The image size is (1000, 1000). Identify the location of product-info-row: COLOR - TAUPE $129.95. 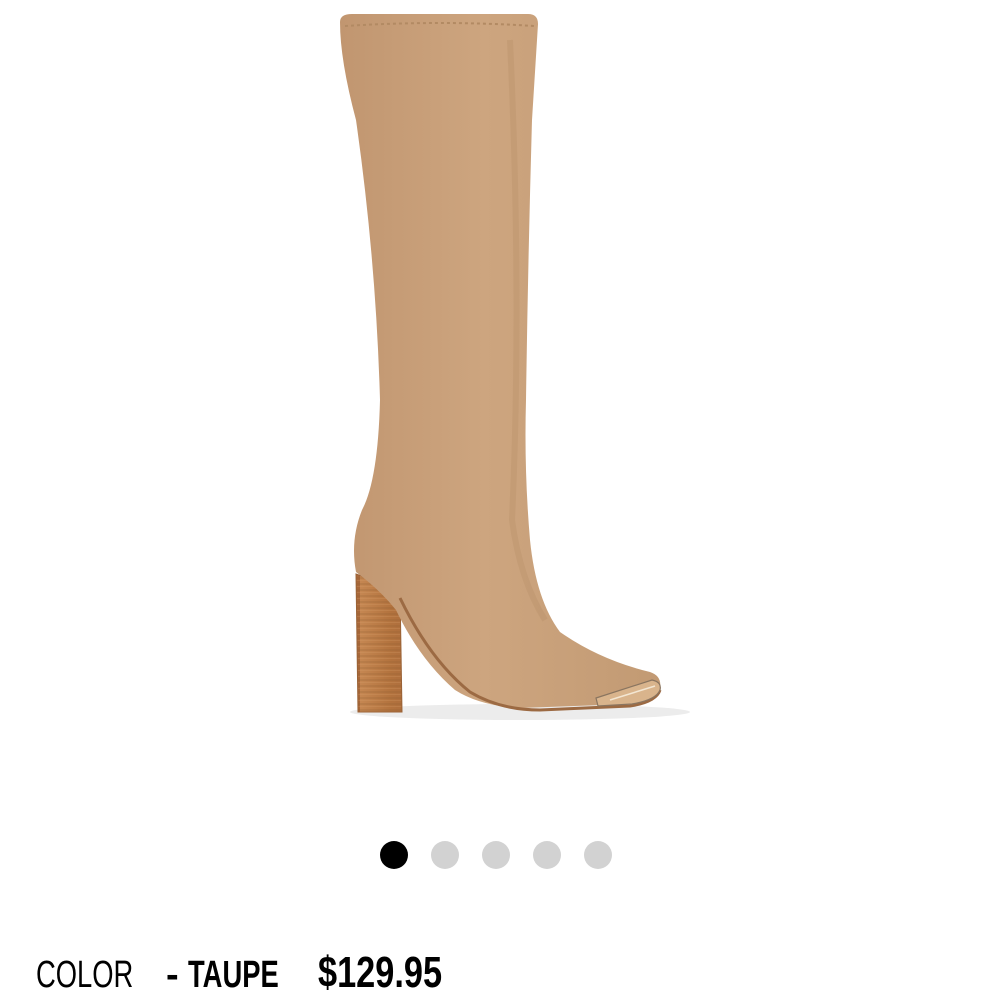
(256, 974).